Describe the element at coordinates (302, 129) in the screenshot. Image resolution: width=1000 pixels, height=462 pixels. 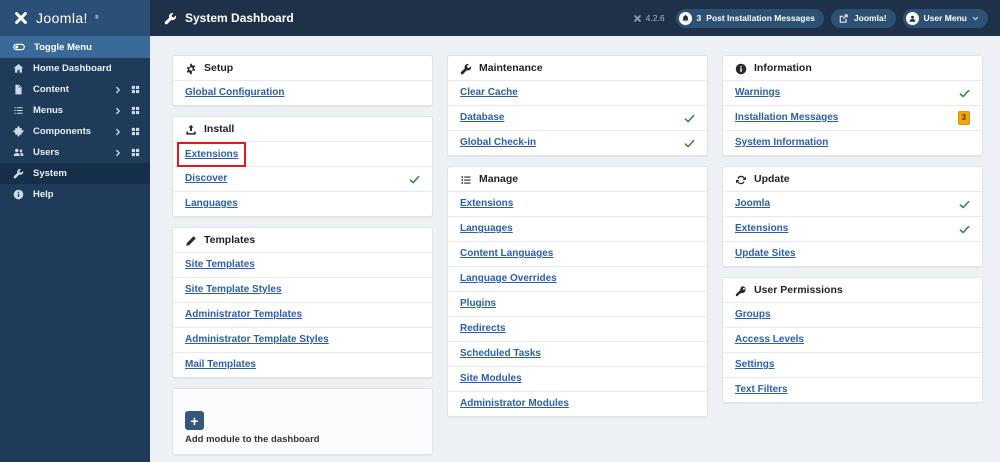
I see `card-header: Install` at that location.